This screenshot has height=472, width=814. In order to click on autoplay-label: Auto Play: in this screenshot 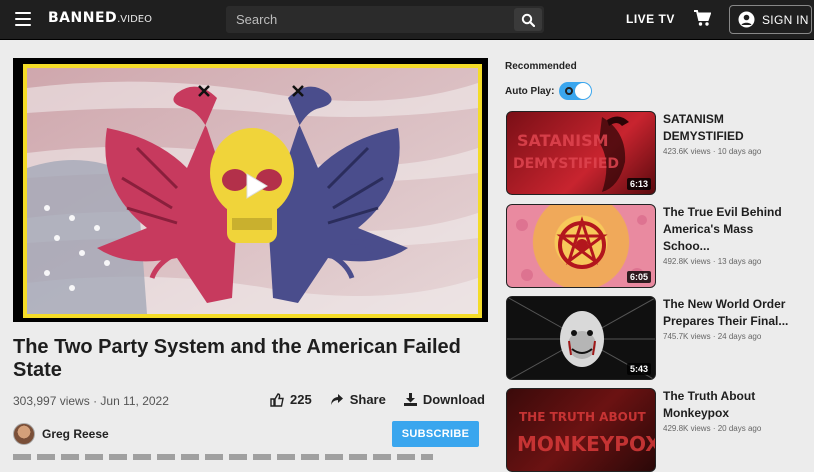, I will do `click(530, 91)`.